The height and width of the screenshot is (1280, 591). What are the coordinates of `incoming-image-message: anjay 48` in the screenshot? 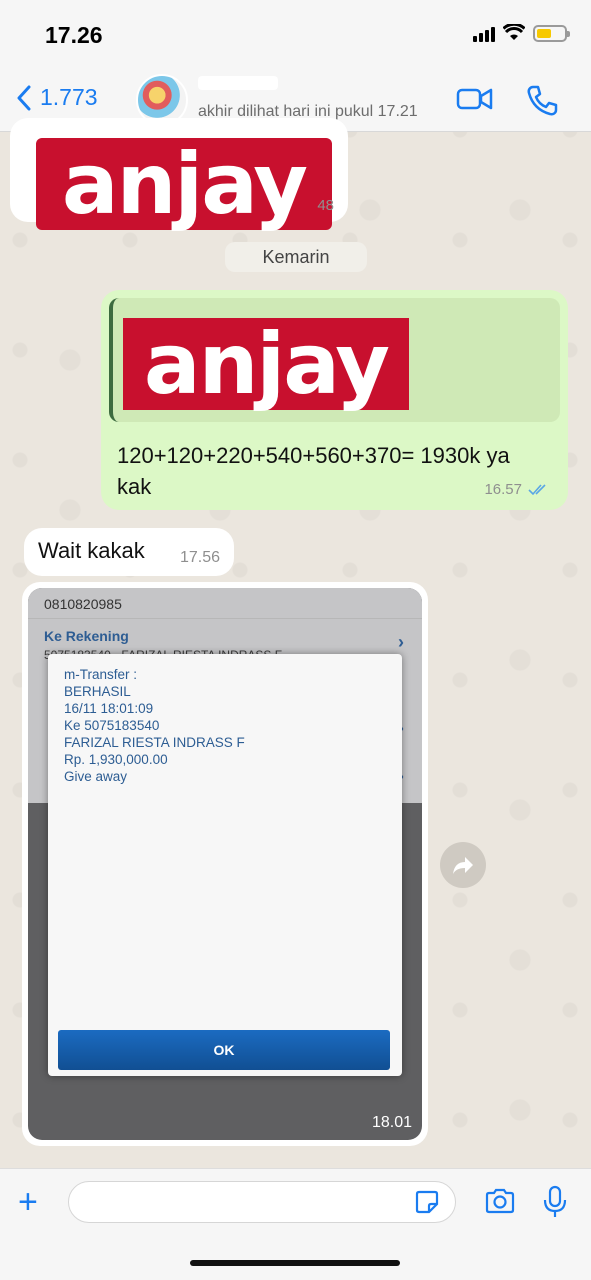 It's located at (179, 175).